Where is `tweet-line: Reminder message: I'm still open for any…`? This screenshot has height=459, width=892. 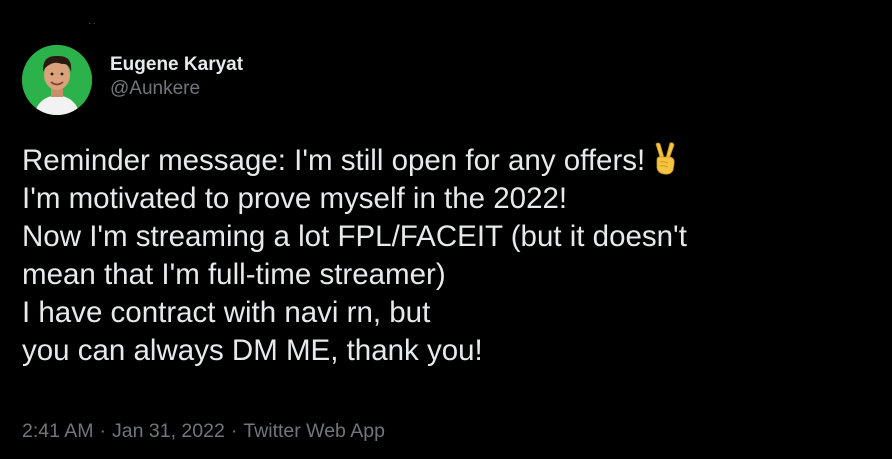
tweet-line: Reminder message: I'm still open for any… is located at coordinates (334, 160).